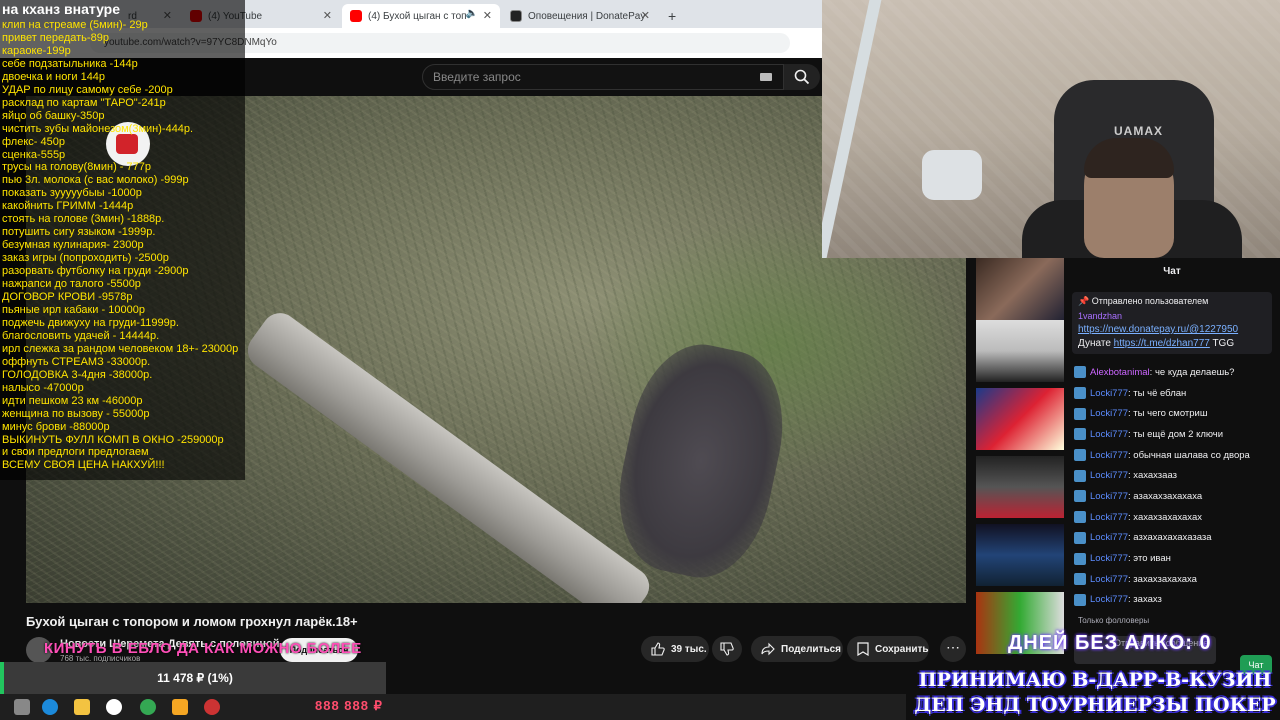 The width and height of the screenshot is (1280, 720). What do you see at coordinates (84, 102) in the screenshot?
I see `price-item: расклад по картам "ТАРО"-241р` at bounding box center [84, 102].